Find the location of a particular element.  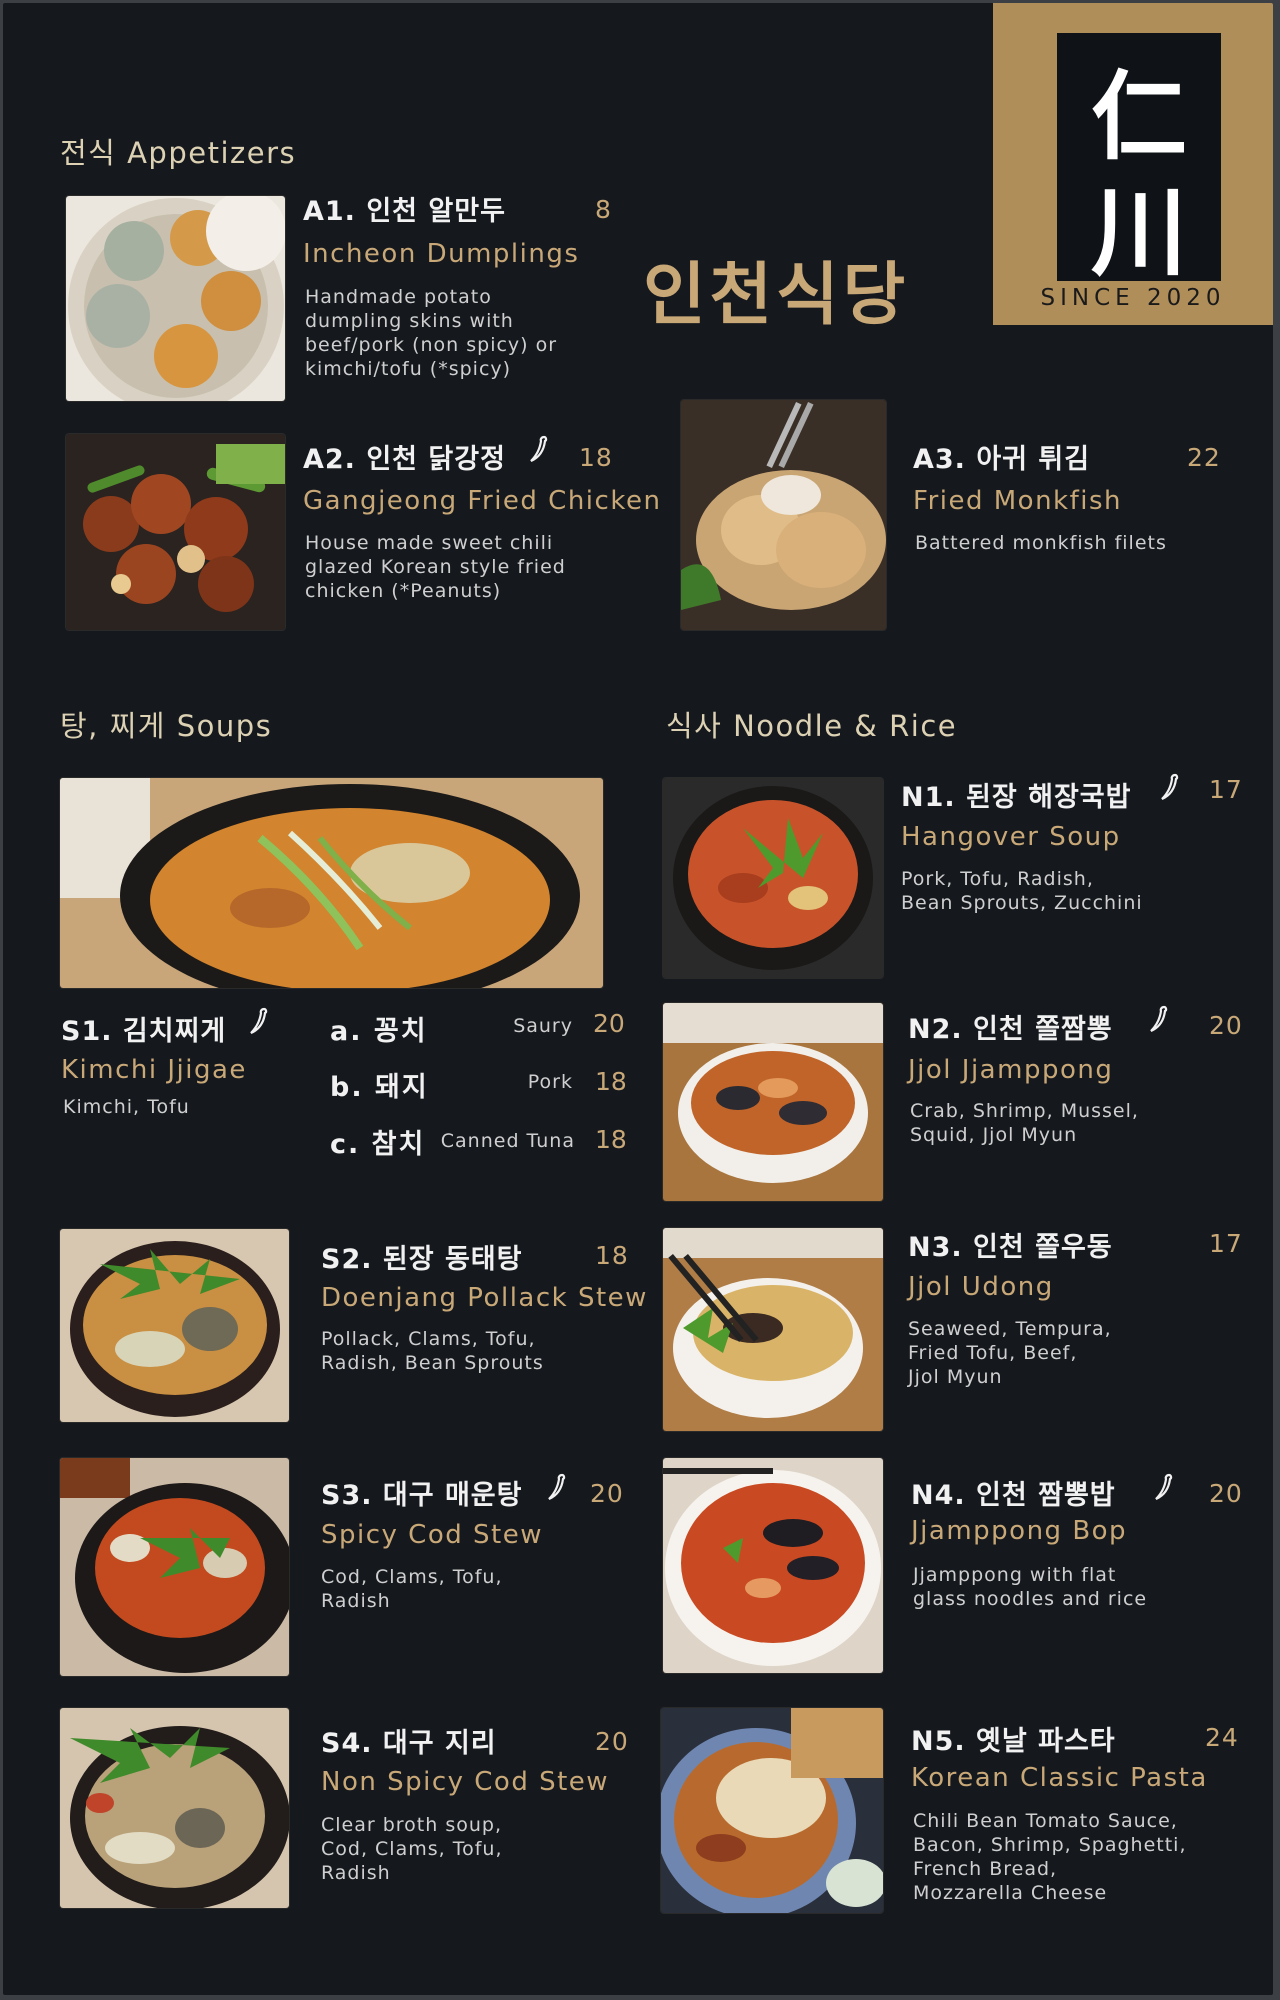

n5-price: 24 is located at coordinates (1222, 1737).